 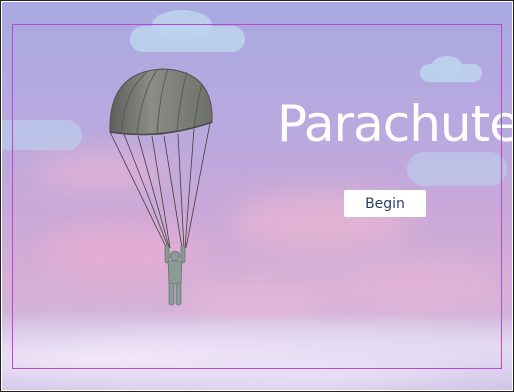 What do you see at coordinates (161, 187) in the screenshot?
I see `parachute-canopy-icon` at bounding box center [161, 187].